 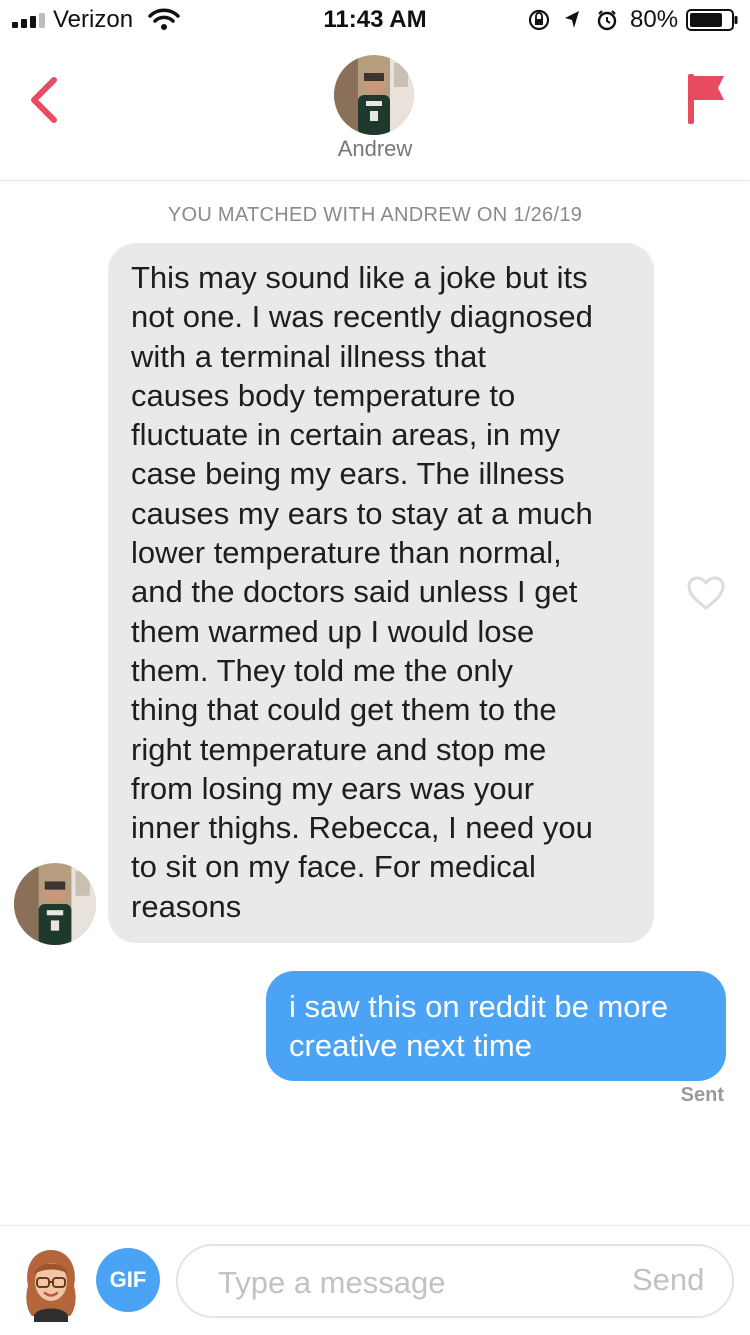 What do you see at coordinates (408, 1283) in the screenshot?
I see `message-input` at bounding box center [408, 1283].